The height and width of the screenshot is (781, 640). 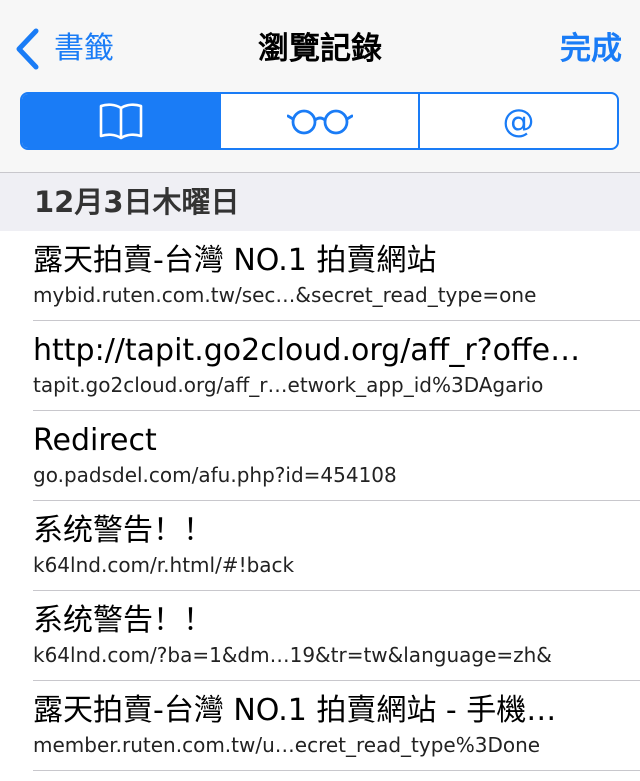 I want to click on tab-reading-list, so click(x=318, y=121).